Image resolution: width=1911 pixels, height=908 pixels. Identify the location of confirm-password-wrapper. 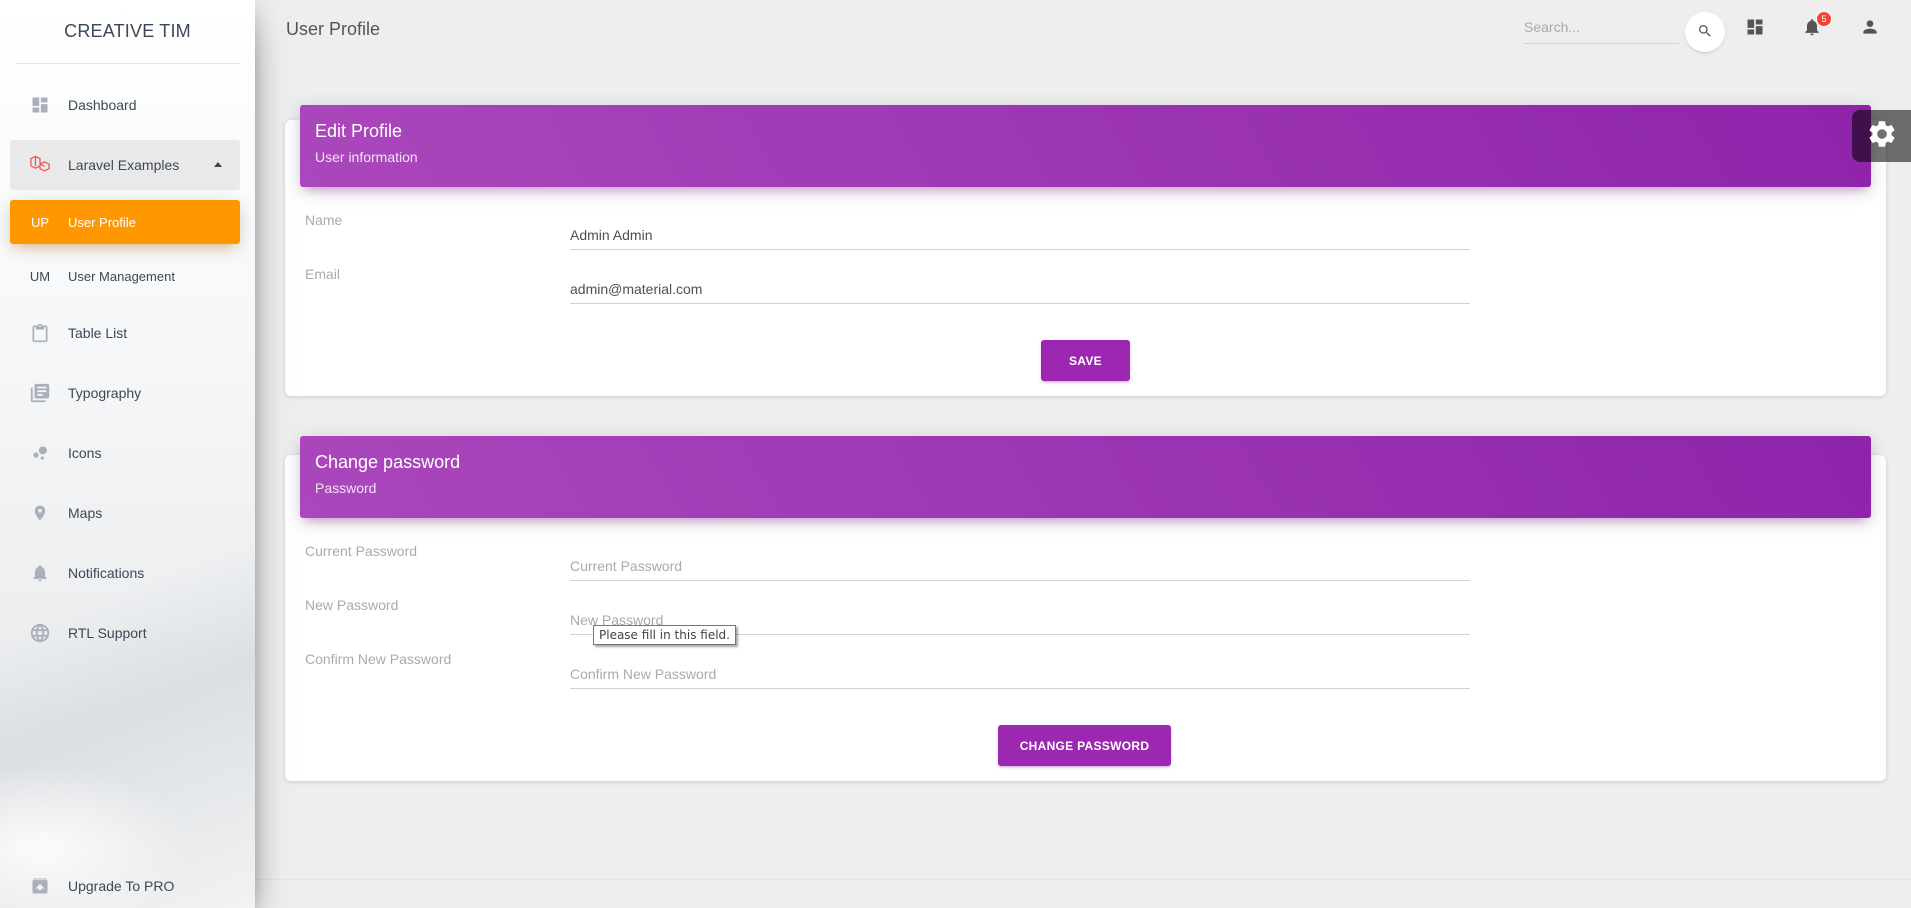
(1020, 672).